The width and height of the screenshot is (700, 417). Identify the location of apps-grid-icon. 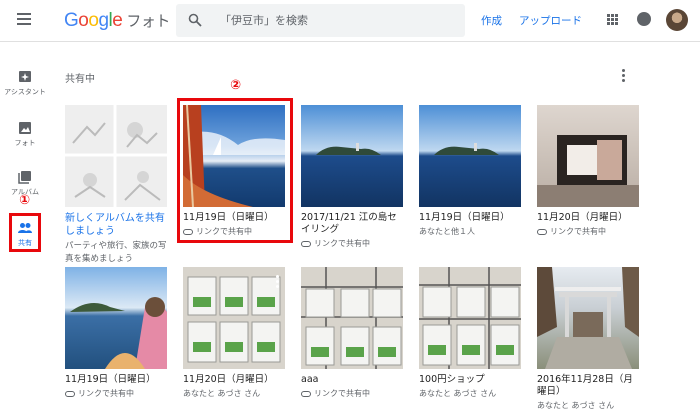
(612, 19).